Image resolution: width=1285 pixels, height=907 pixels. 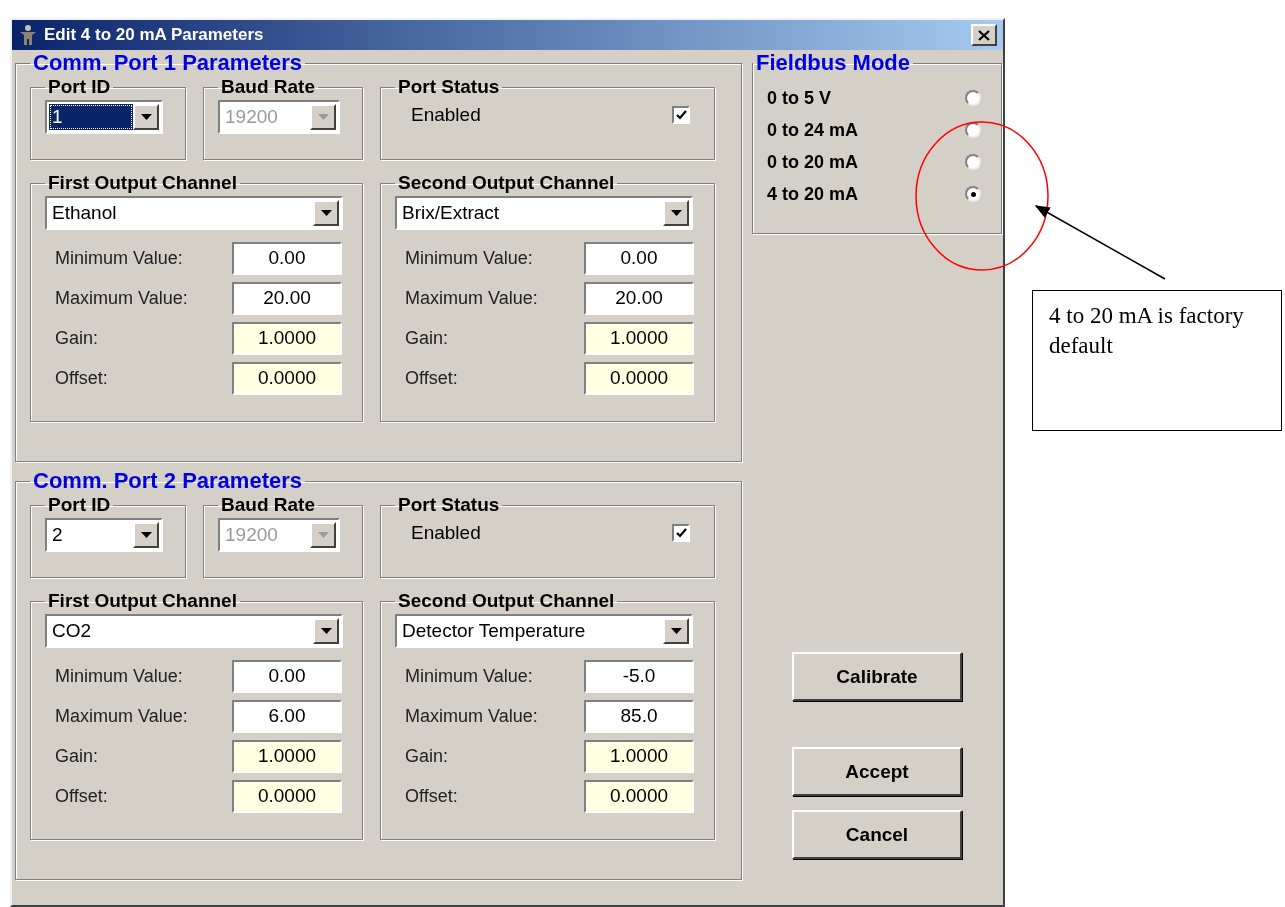 What do you see at coordinates (167, 63) in the screenshot?
I see `group-title: Comm. Port 1 Parameters` at bounding box center [167, 63].